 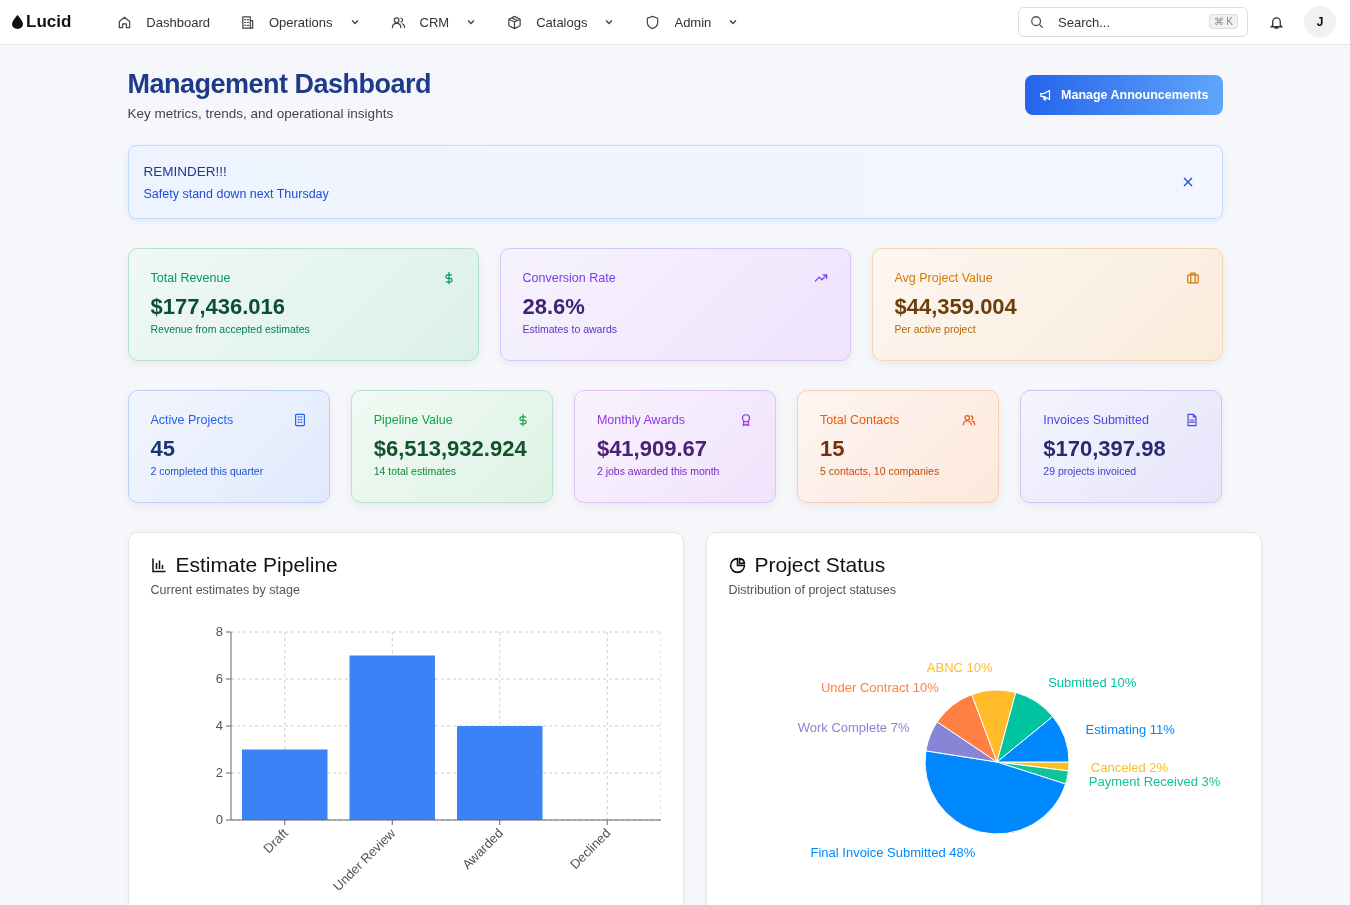 What do you see at coordinates (737, 565) in the screenshot?
I see `pie-chart-icon` at bounding box center [737, 565].